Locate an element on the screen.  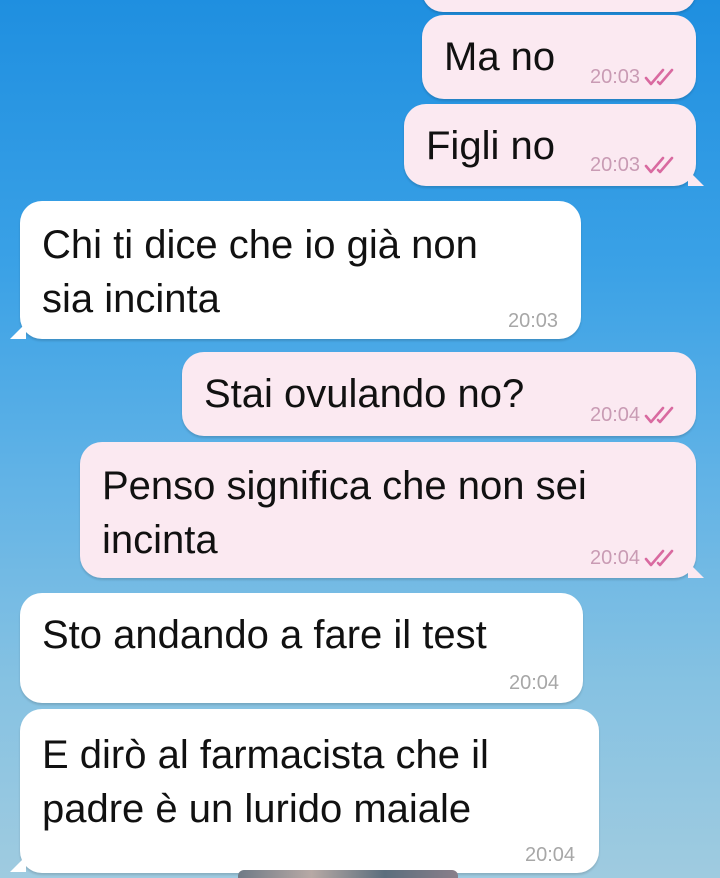
message-bubble-outgoing: Stai ovulando no? 20:04 is located at coordinates (439, 394).